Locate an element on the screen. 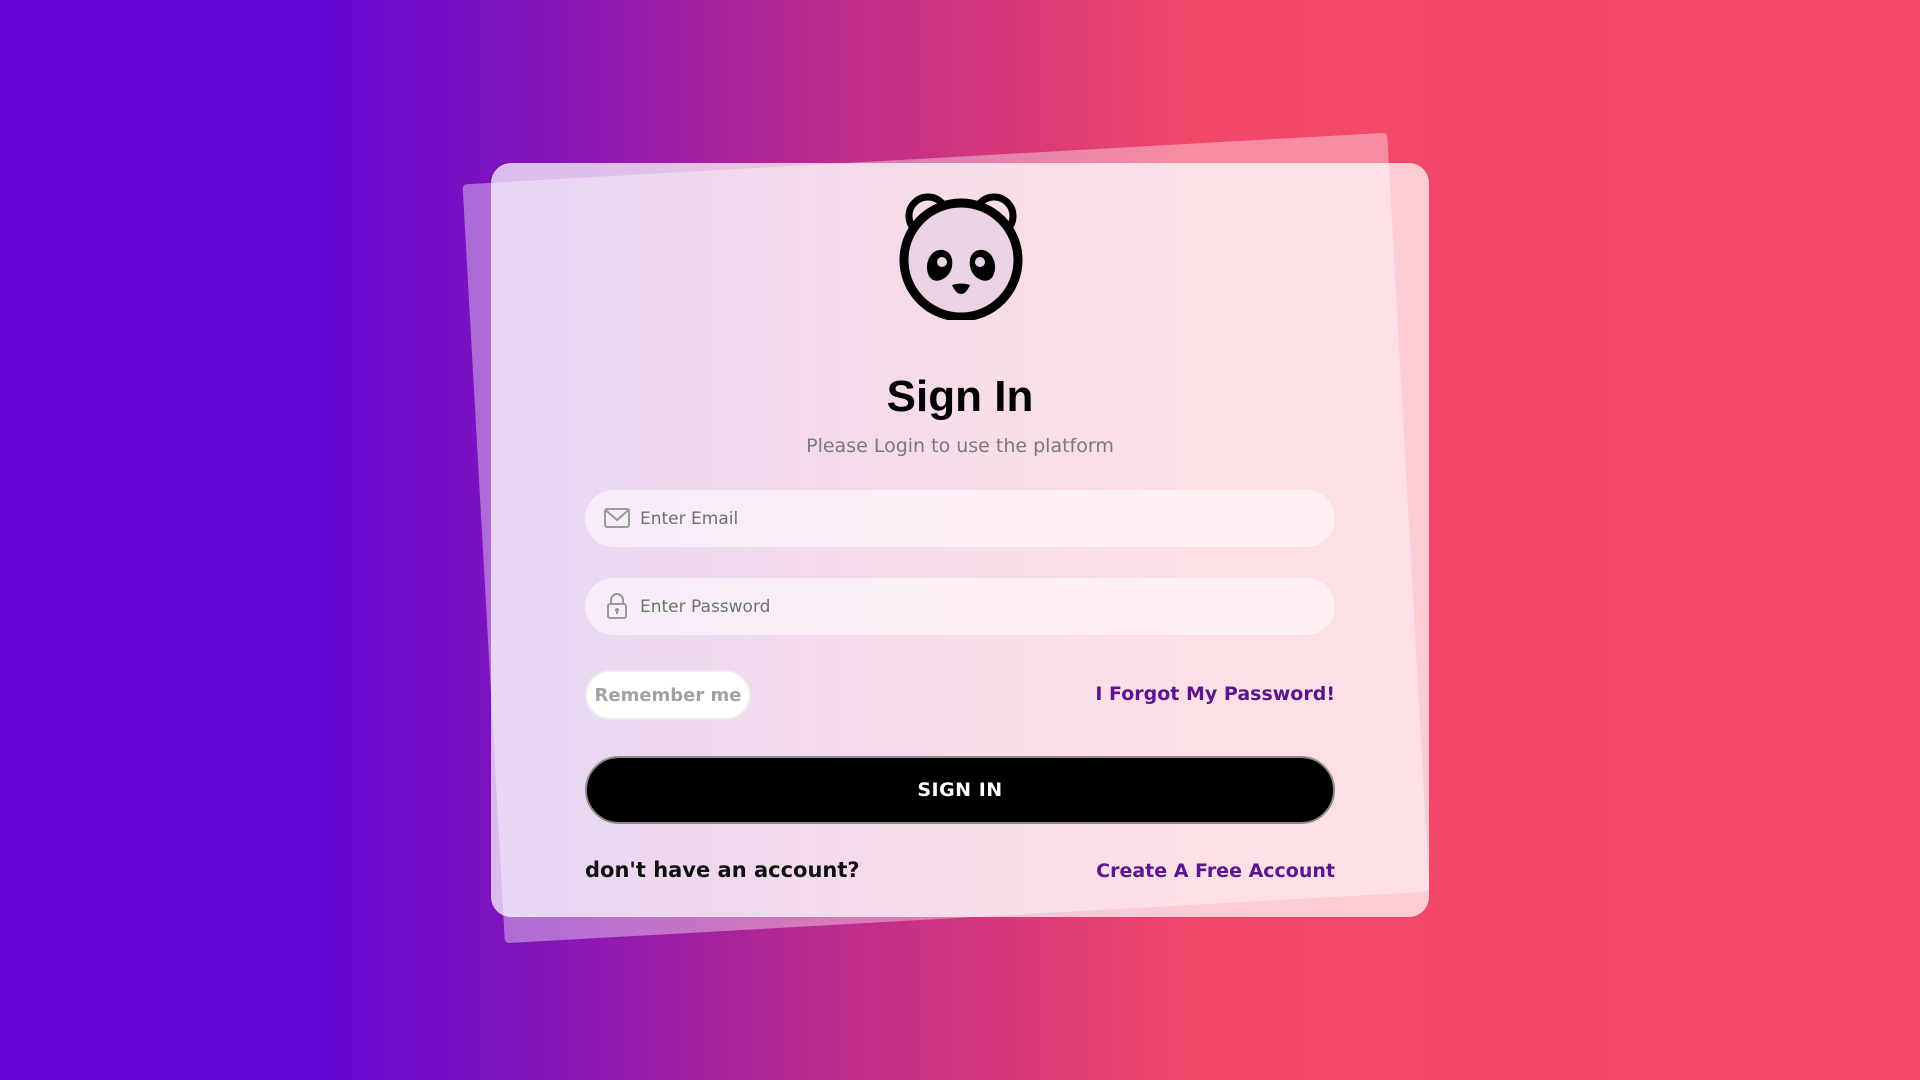 The width and height of the screenshot is (1920, 1080). page-title: Sign In is located at coordinates (960, 396).